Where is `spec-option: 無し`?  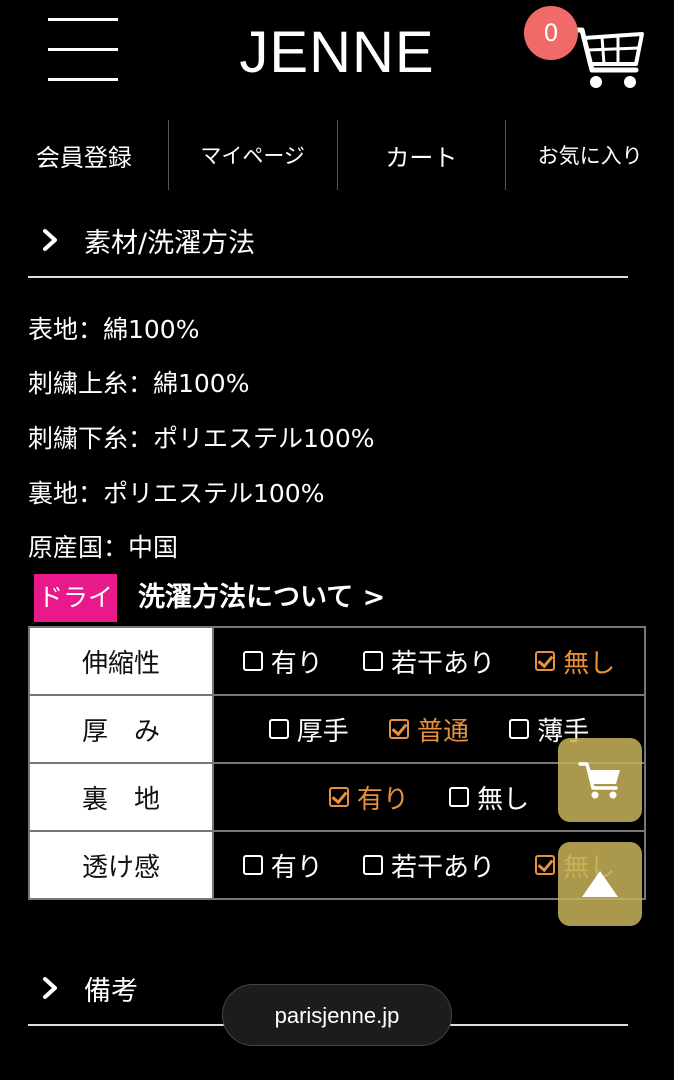 spec-option: 無し is located at coordinates (489, 797).